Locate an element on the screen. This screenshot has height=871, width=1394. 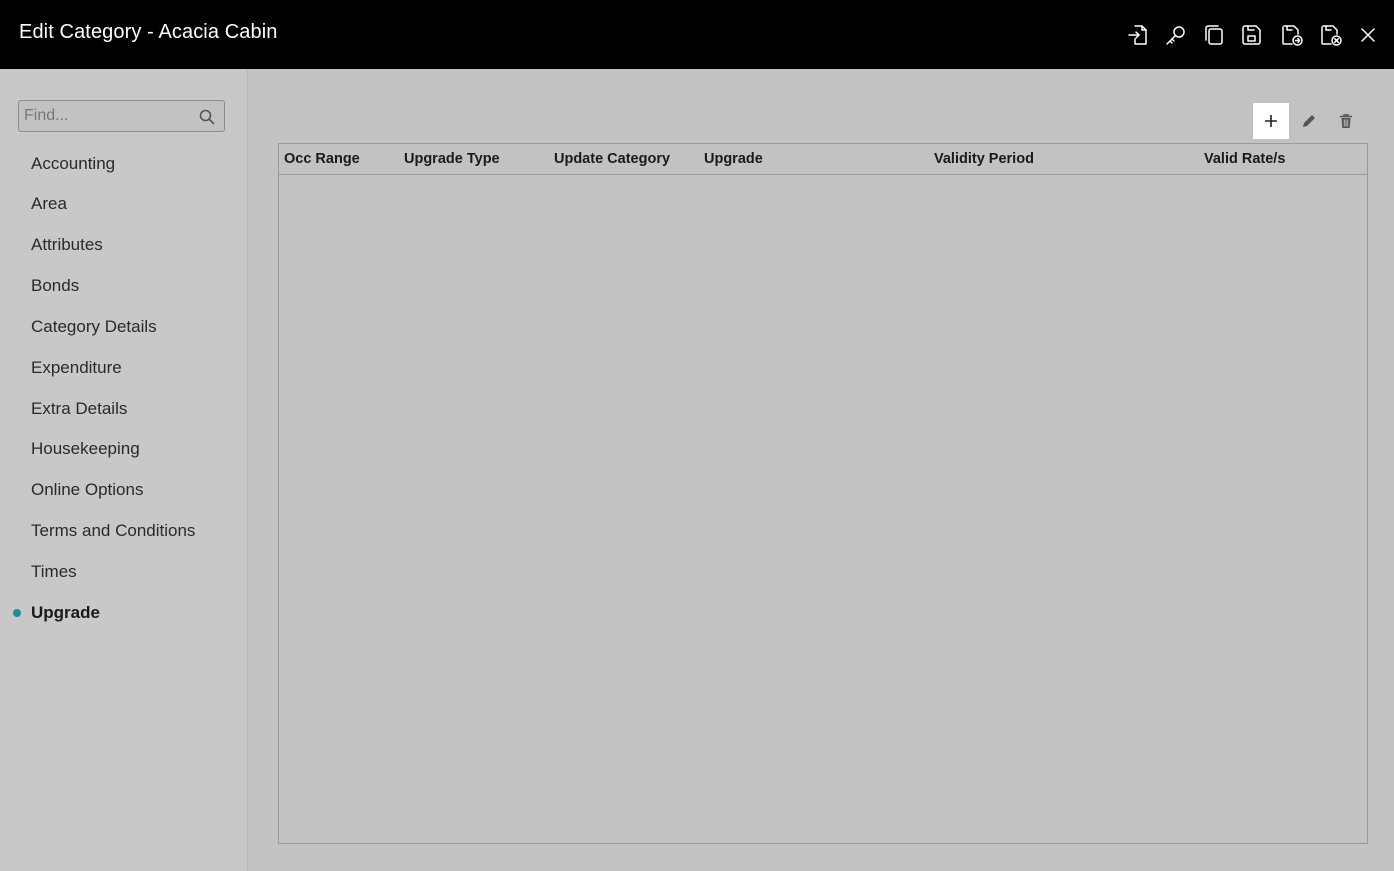
sidebar-item-area: Area is located at coordinates (49, 204).